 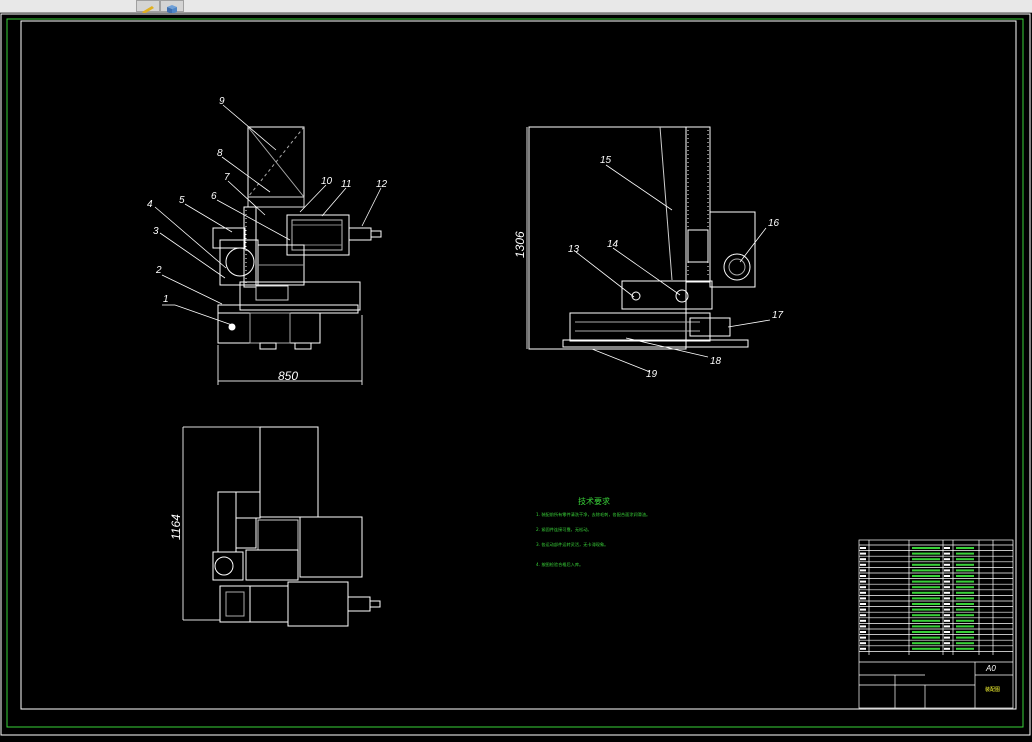 I want to click on part-label: 13, so click(x=574, y=249).